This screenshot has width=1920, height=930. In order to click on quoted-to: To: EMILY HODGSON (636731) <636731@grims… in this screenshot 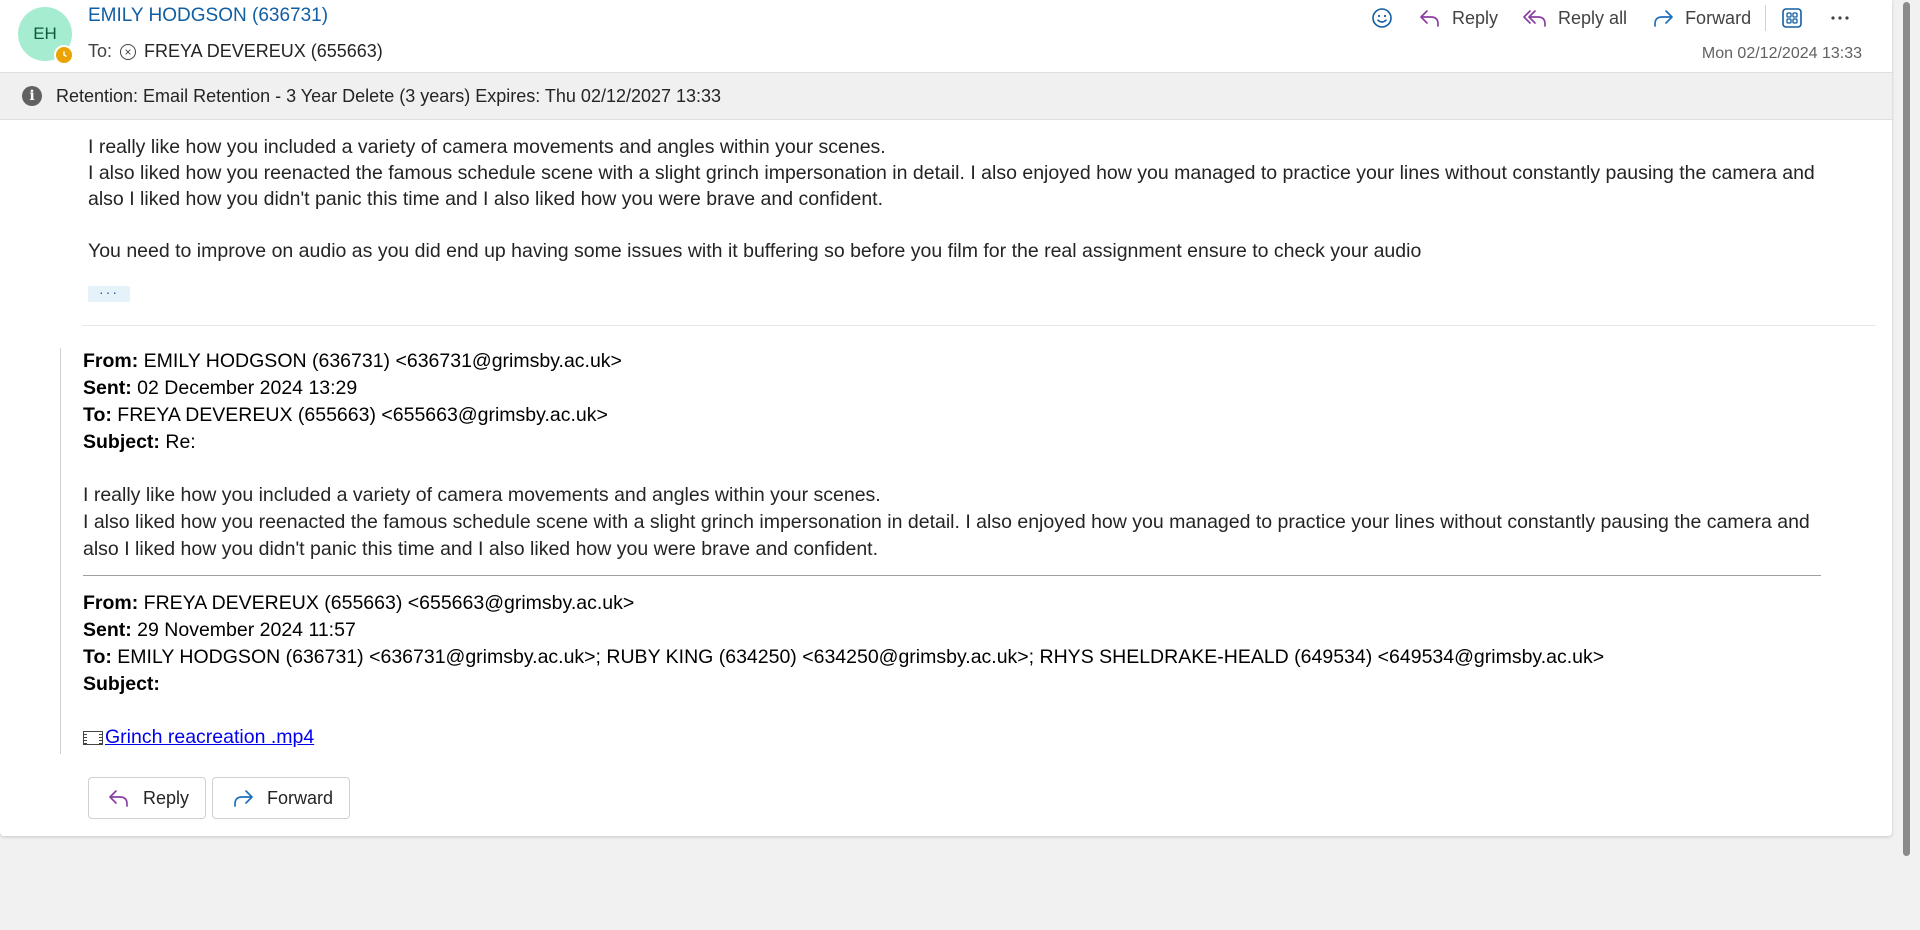, I will do `click(844, 657)`.